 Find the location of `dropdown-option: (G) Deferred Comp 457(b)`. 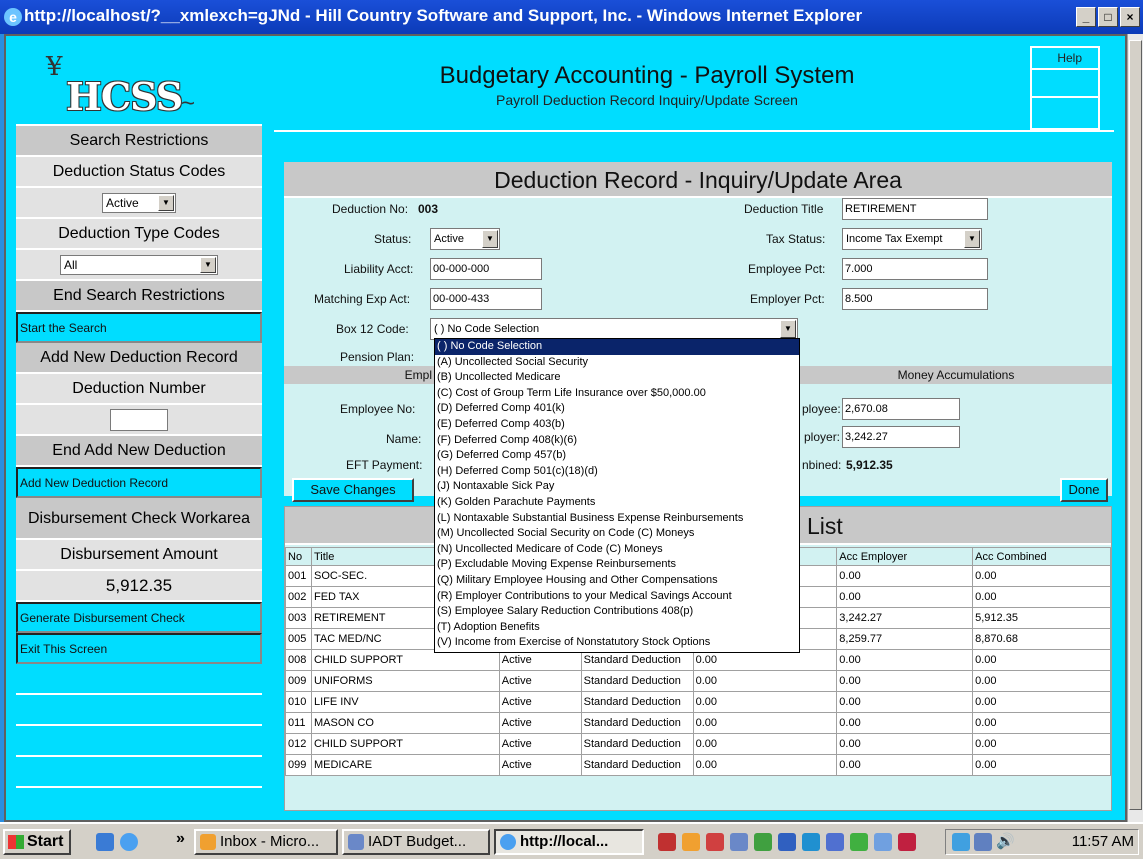

dropdown-option: (G) Deferred Comp 457(b) is located at coordinates (617, 456).